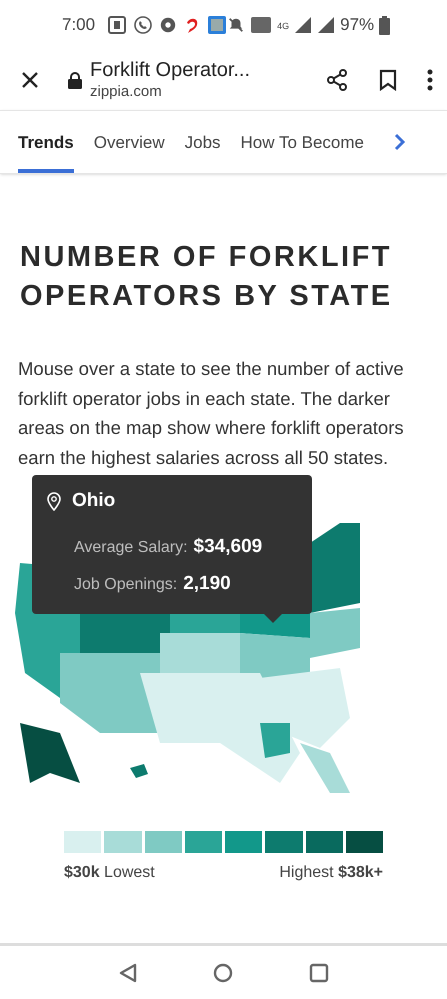 The image size is (447, 999). Describe the element at coordinates (302, 151) in the screenshot. I see `nav-tab: How To Become` at that location.